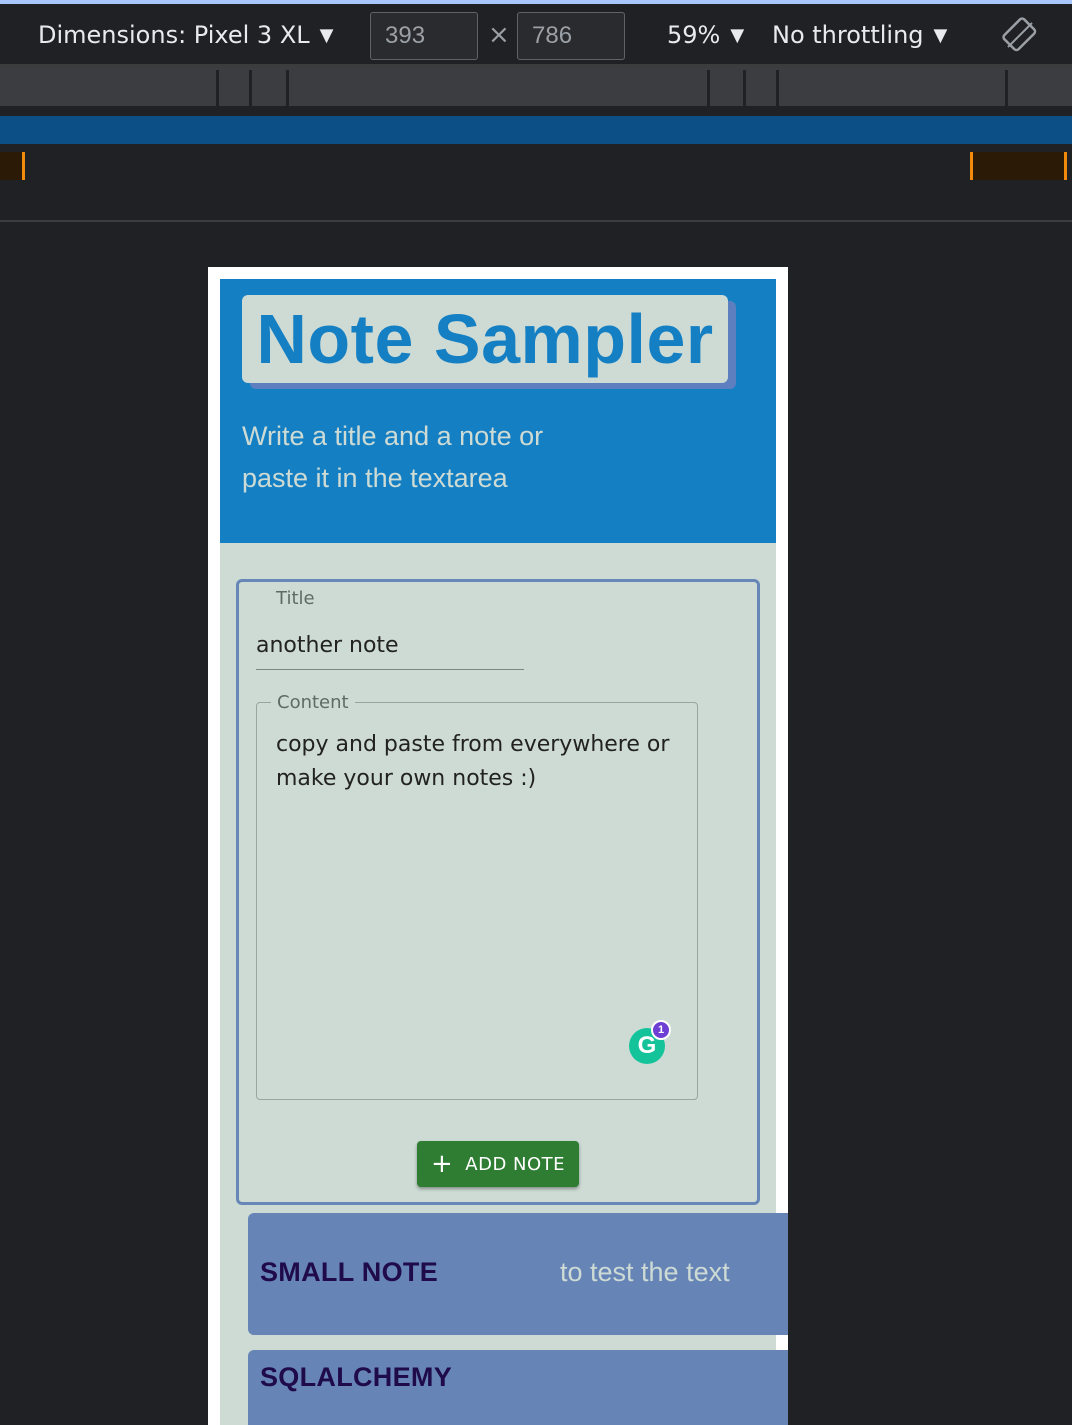 This screenshot has height=1425, width=1072. Describe the element at coordinates (661, 1030) in the screenshot. I see `grammarly-count-badge: 1` at that location.